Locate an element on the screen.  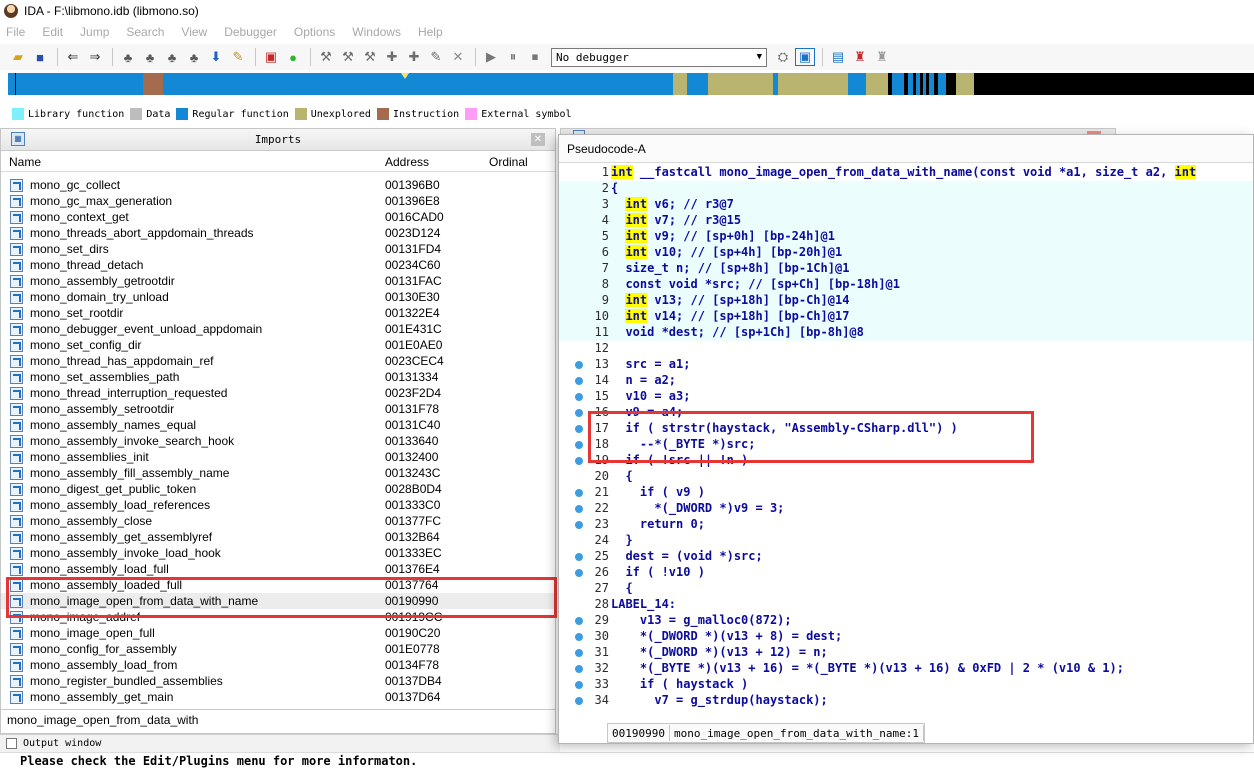
code-line: 24 } is located at coordinates (906, 541).